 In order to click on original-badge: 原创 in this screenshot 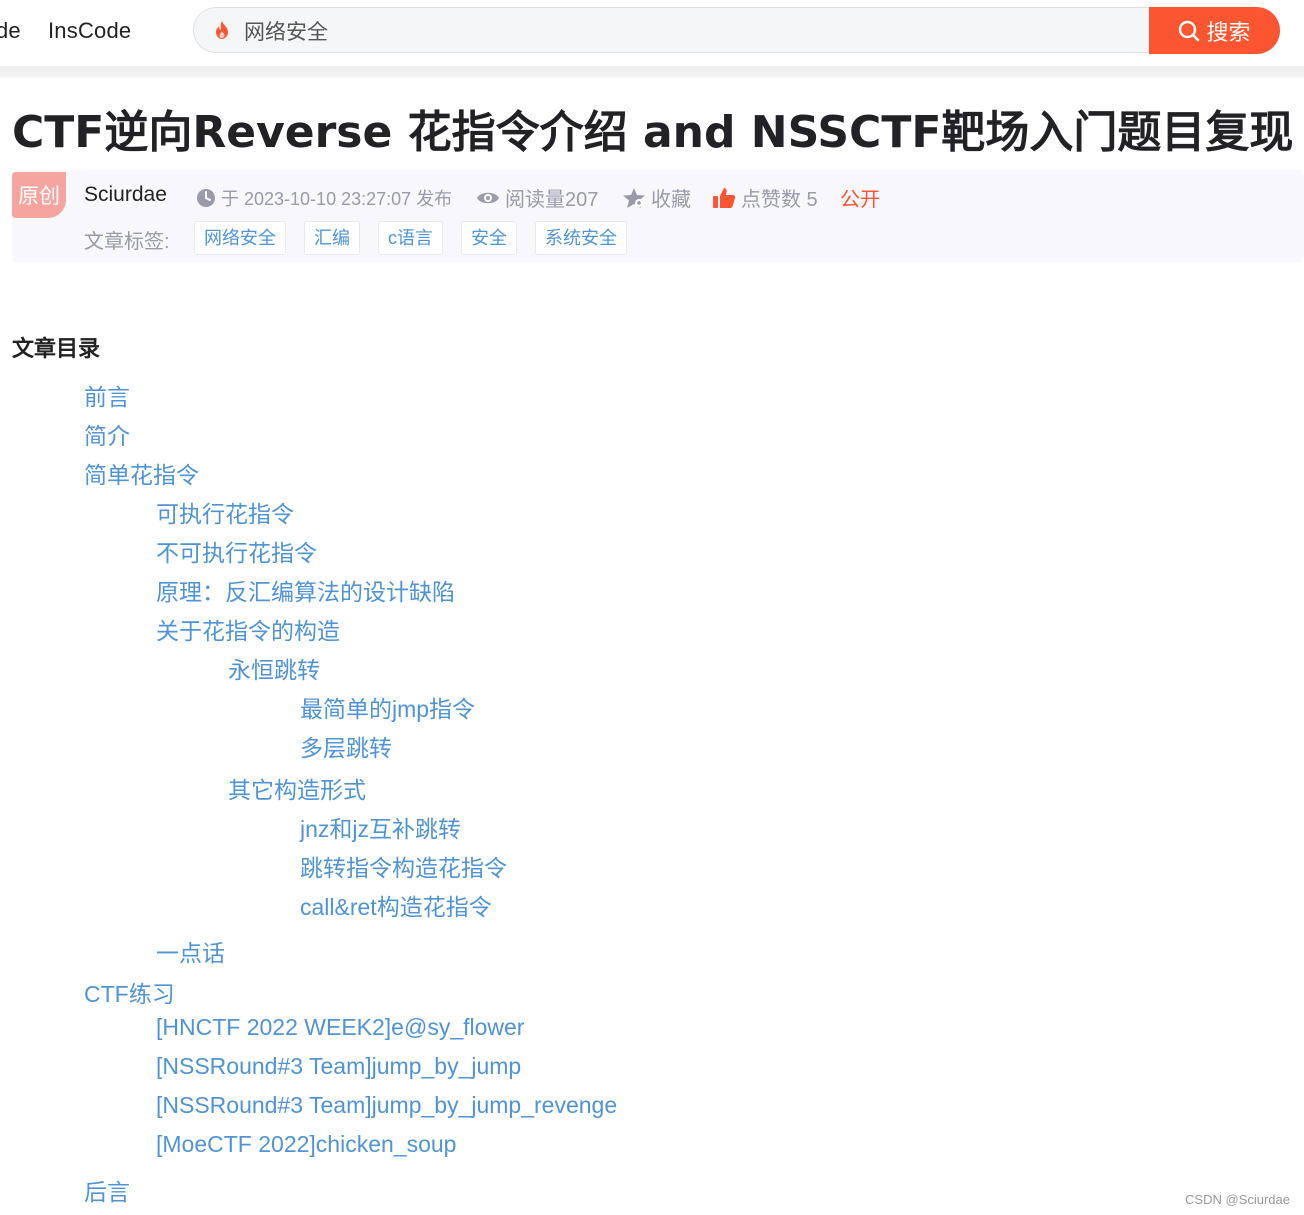, I will do `click(39, 195)`.